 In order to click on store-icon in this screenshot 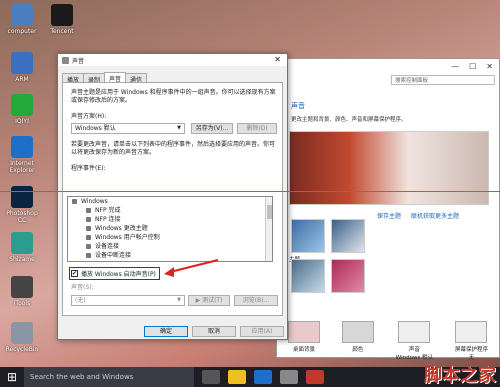, I will do `click(289, 377)`.